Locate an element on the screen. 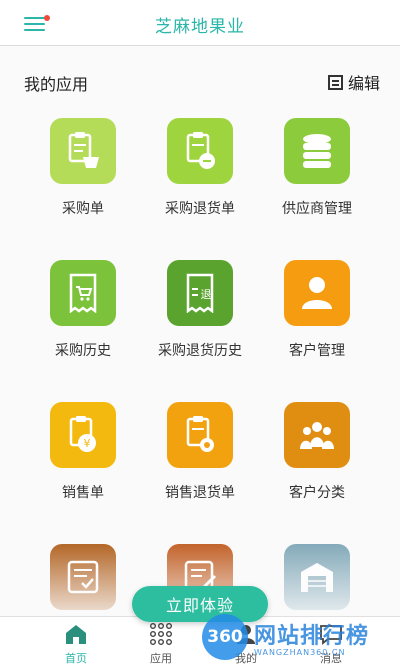  watermark-badge: 360 is located at coordinates (225, 637).